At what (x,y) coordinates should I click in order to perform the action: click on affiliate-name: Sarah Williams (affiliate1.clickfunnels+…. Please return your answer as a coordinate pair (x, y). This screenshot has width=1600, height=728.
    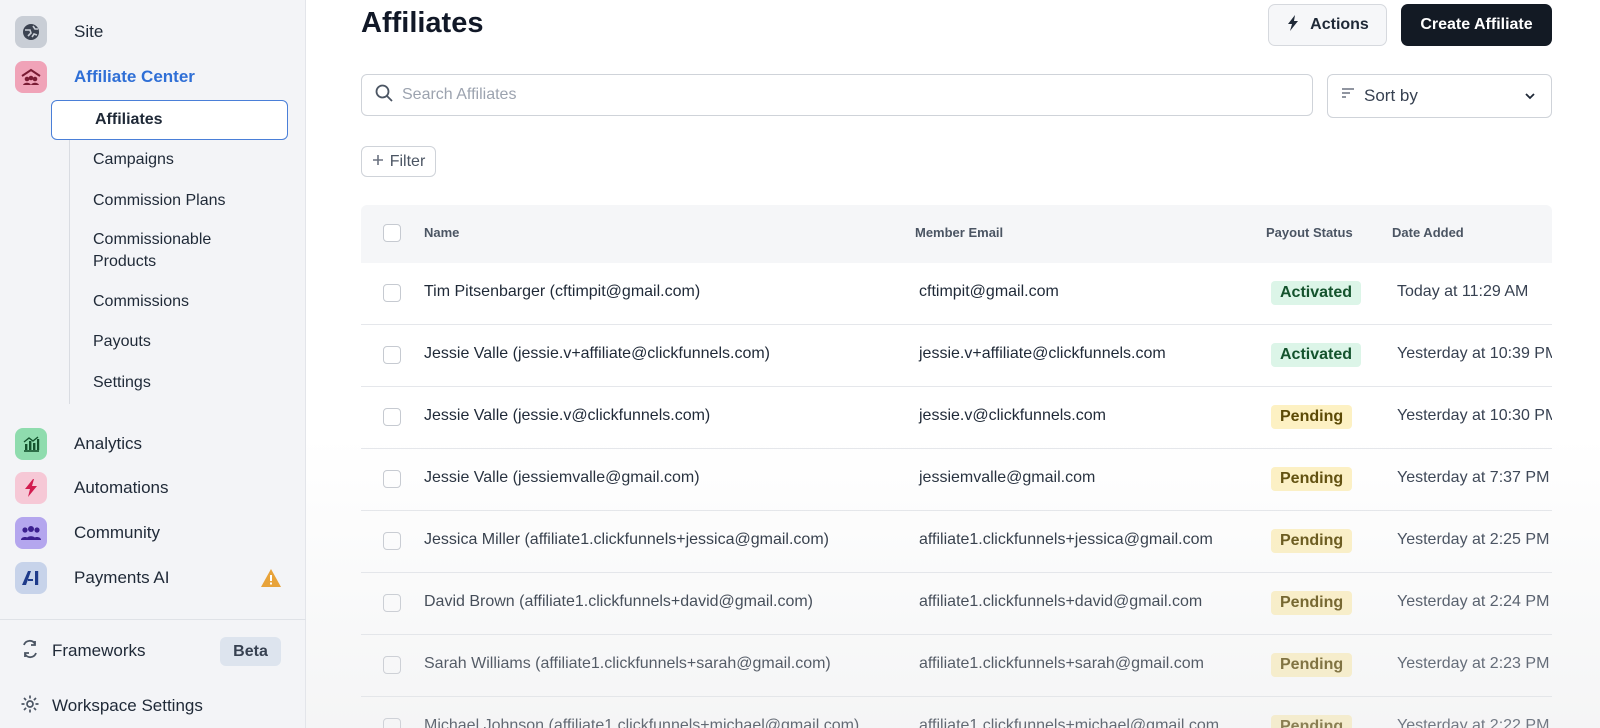
    Looking at the image, I should click on (627, 664).